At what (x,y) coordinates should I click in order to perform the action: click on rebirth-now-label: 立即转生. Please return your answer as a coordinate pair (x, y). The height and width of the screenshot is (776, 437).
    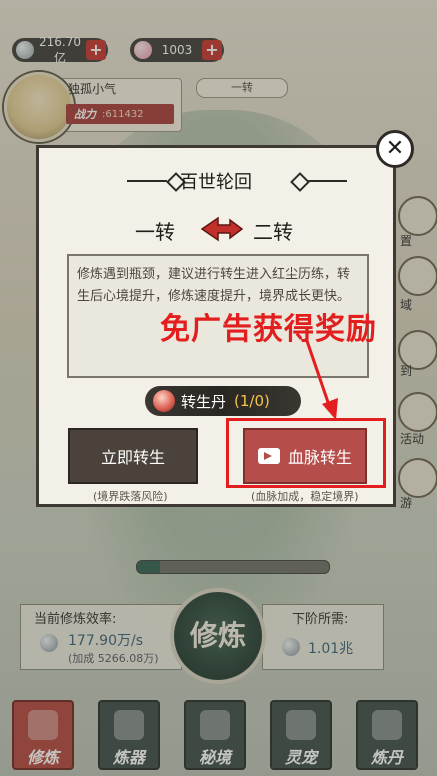
    Looking at the image, I should click on (132, 457).